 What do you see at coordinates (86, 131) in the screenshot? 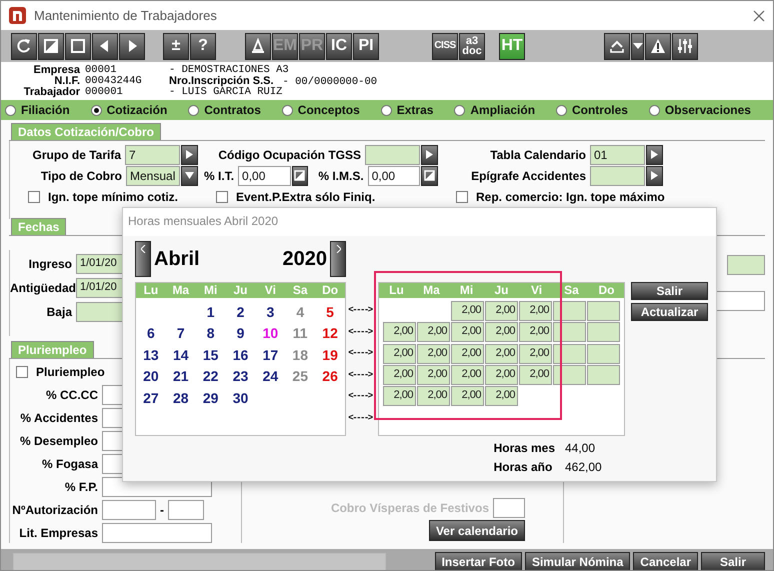
I see `section-title: Datos Cotización/Cobro` at bounding box center [86, 131].